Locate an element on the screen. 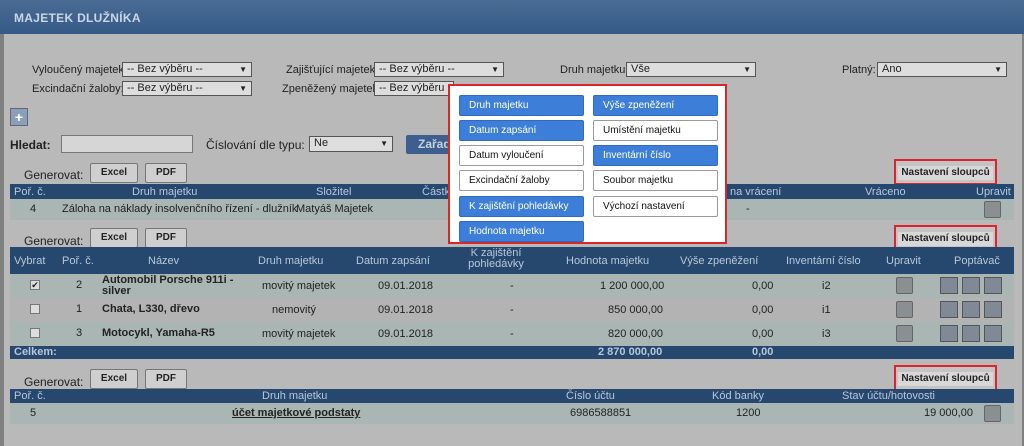 Image resolution: width=1024 pixels, height=446 pixels. excindacni-label: Excindační žaloby: is located at coordinates (78, 89).